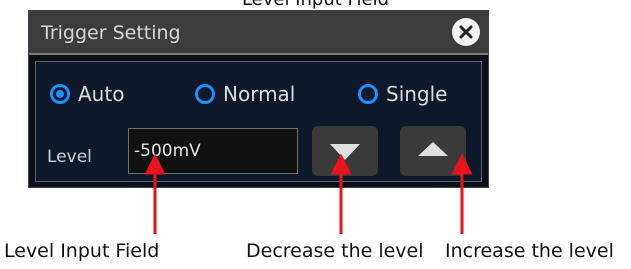  What do you see at coordinates (82, 251) in the screenshot?
I see `annotation-input-field: Level Input Field` at bounding box center [82, 251].